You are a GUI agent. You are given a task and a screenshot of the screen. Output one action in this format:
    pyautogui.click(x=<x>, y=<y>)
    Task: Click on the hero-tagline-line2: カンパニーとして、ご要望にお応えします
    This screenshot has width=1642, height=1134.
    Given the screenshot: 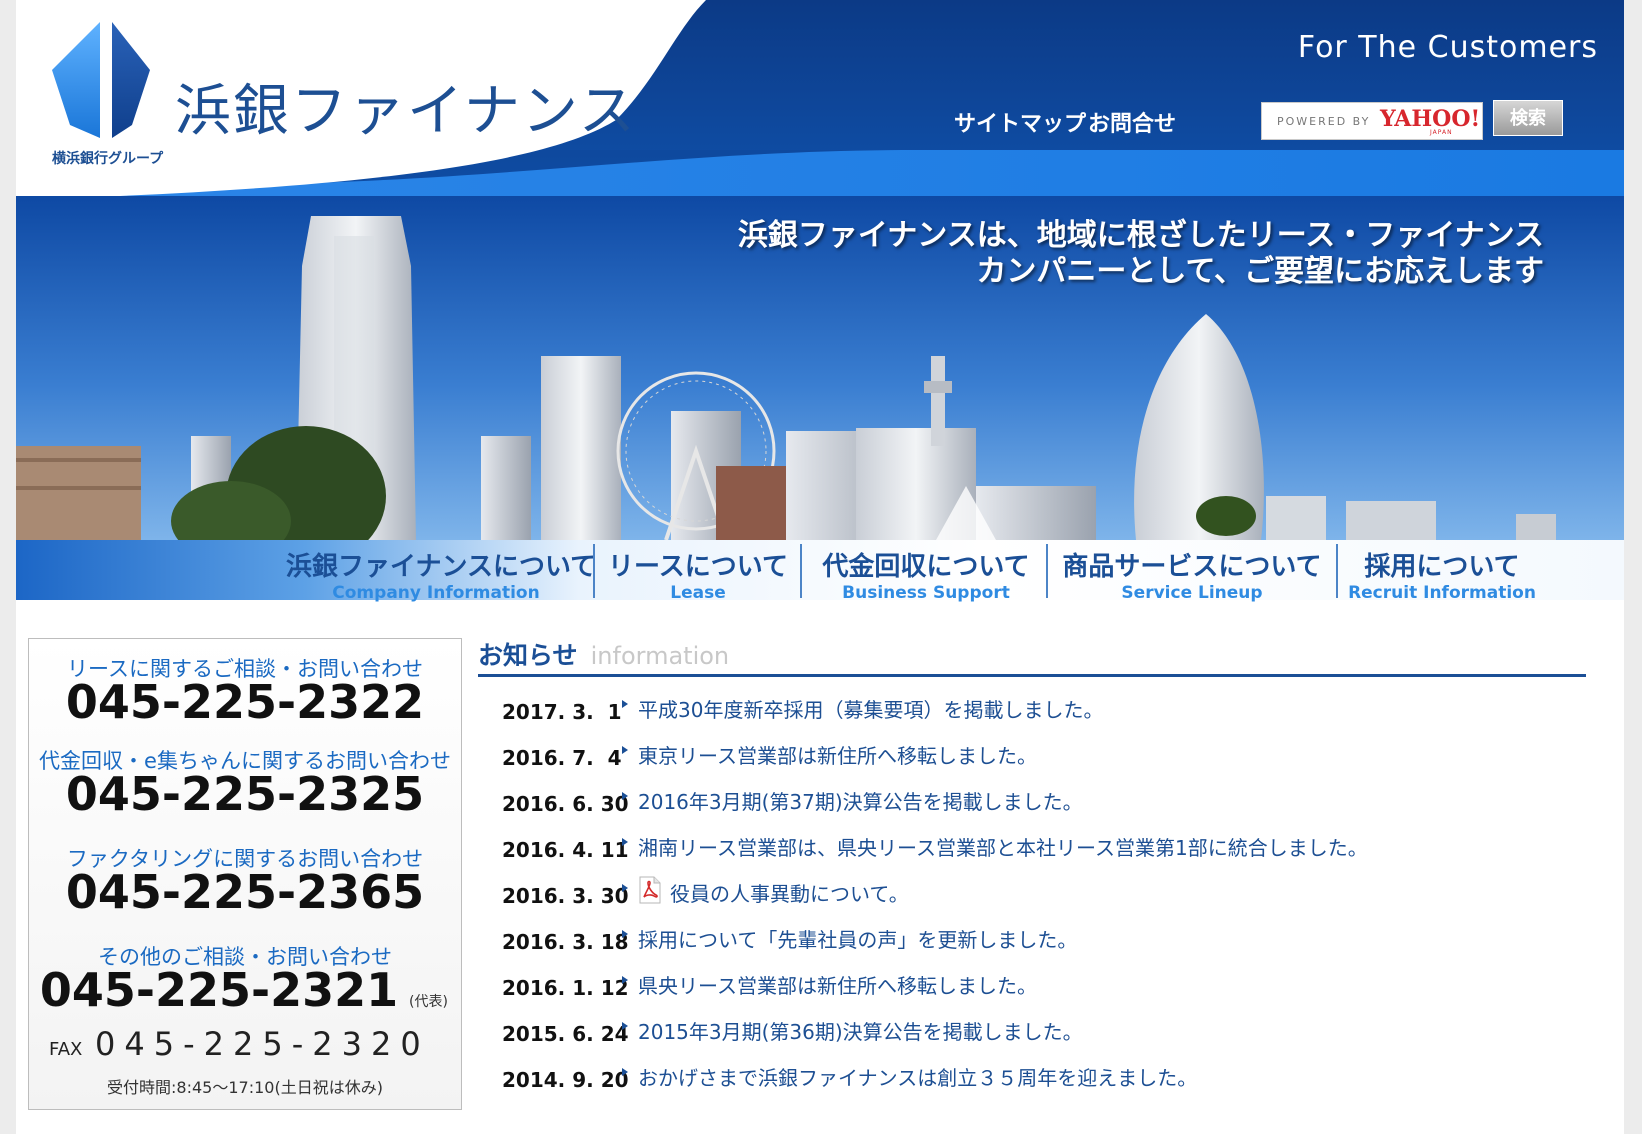 What is the action you would take?
    pyautogui.click(x=1260, y=271)
    